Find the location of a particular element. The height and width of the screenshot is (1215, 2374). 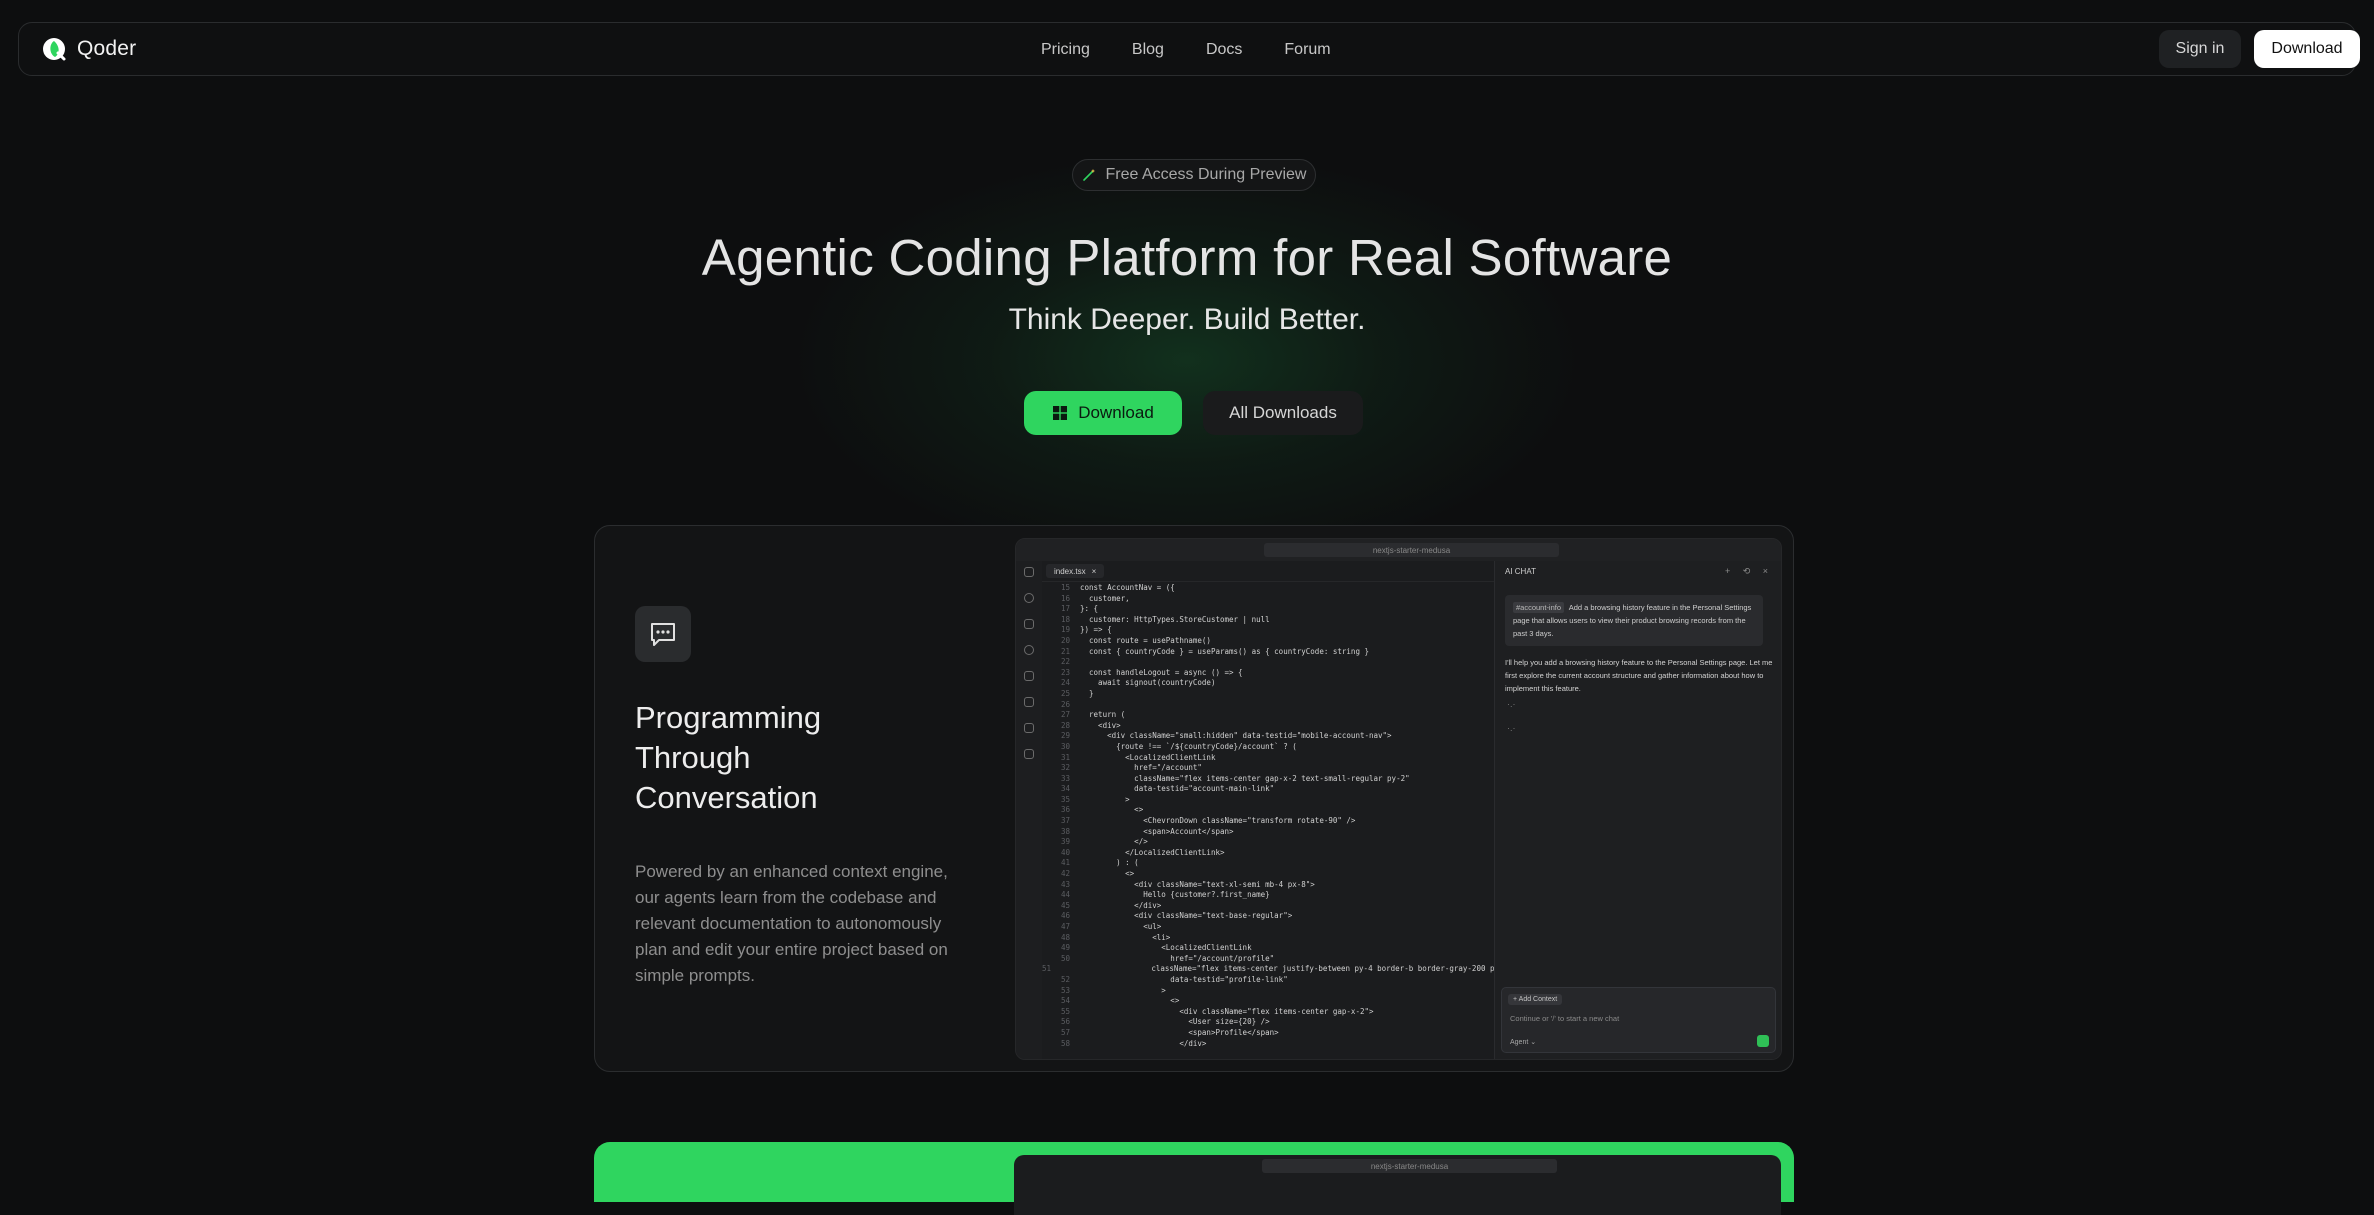

context-chip: #account-info is located at coordinates (1539, 607).